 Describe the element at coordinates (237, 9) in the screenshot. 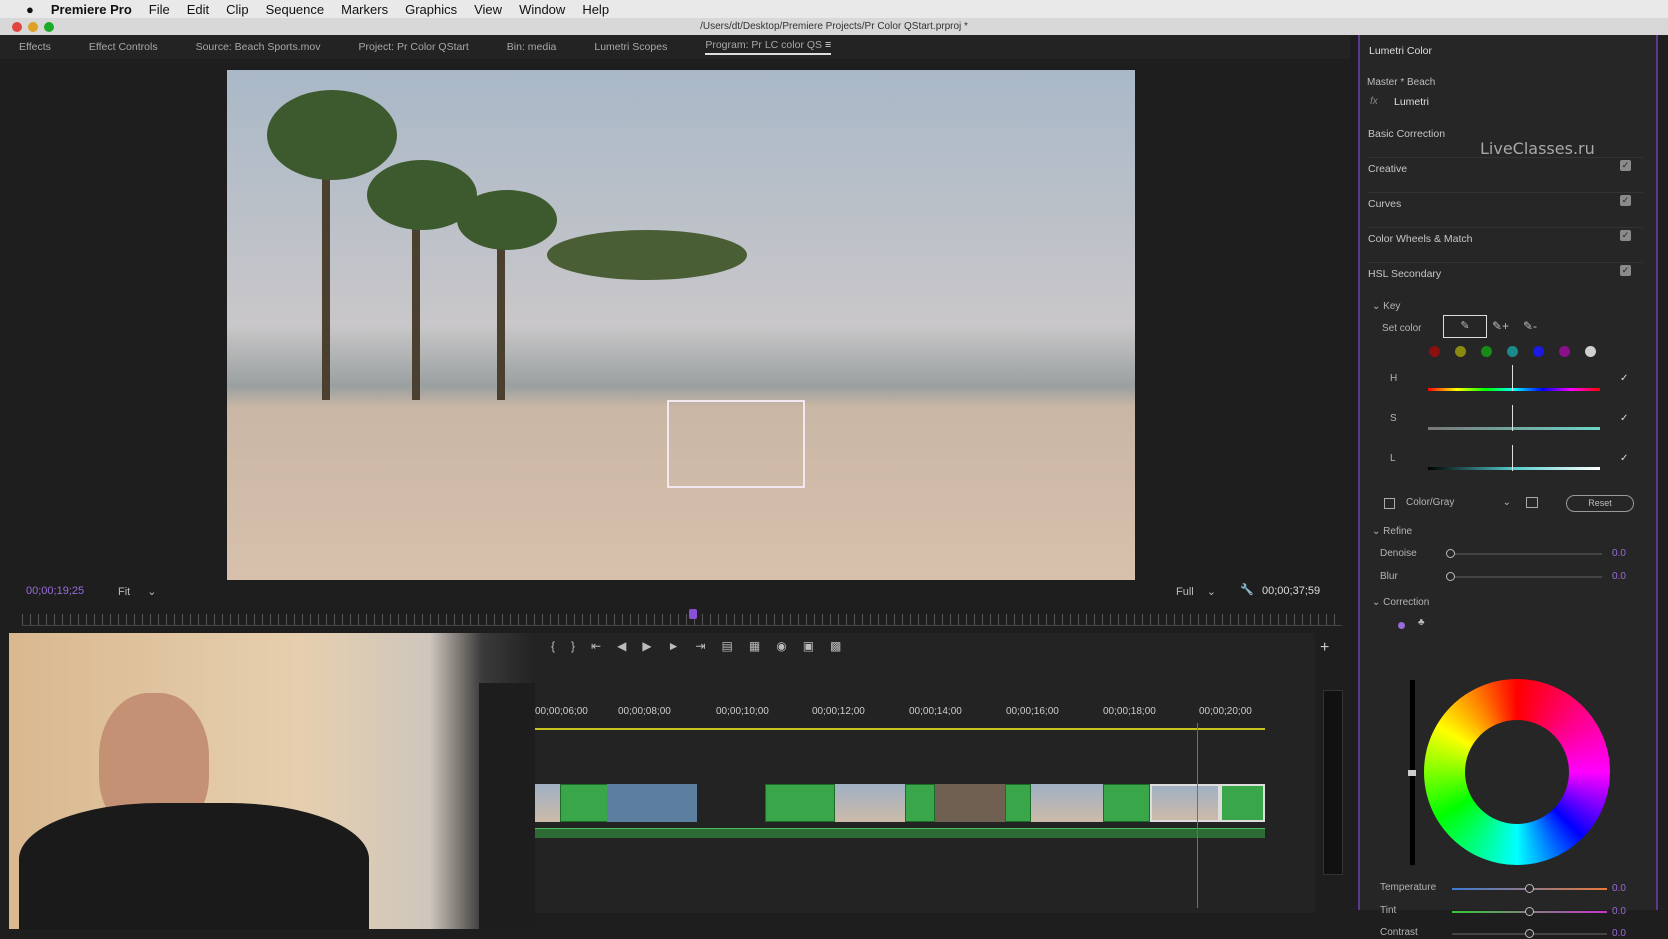

I see `menu-clip: Clip` at that location.